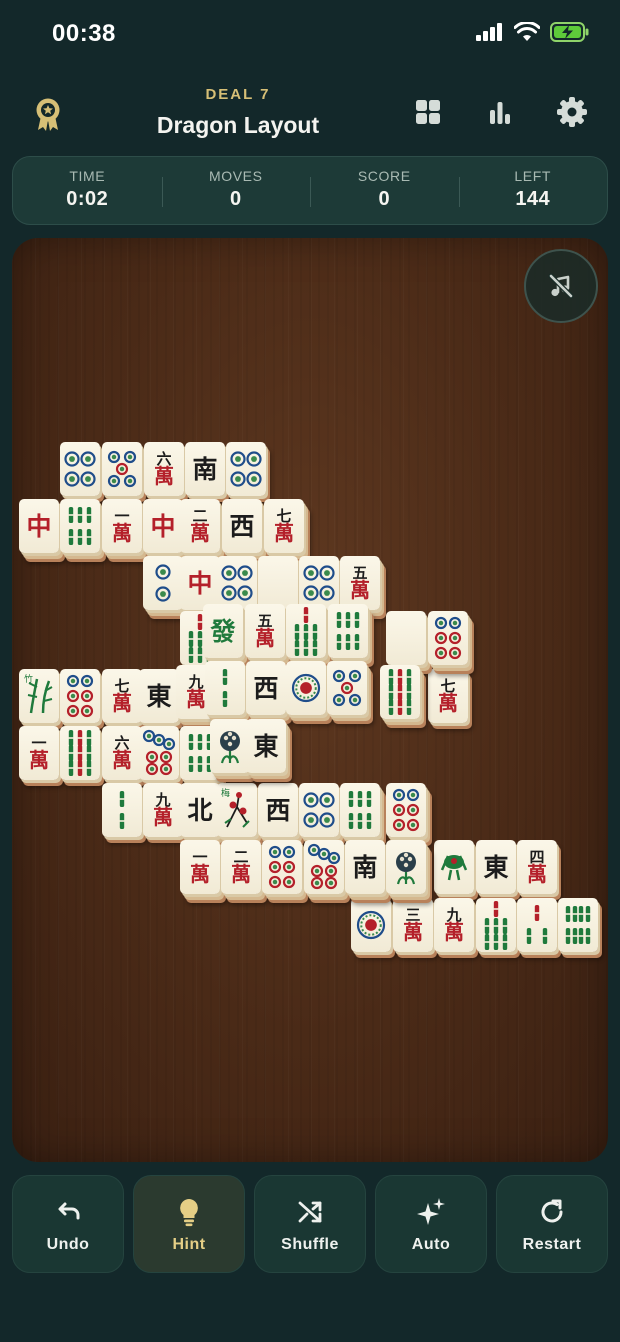  I want to click on auto-label: Auto, so click(431, 1244).